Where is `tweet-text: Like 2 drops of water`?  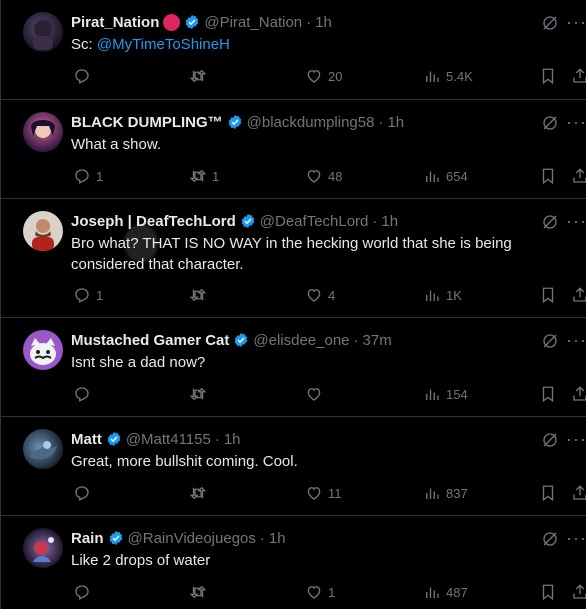 tweet-text: Like 2 drops of water is located at coordinates (141, 560).